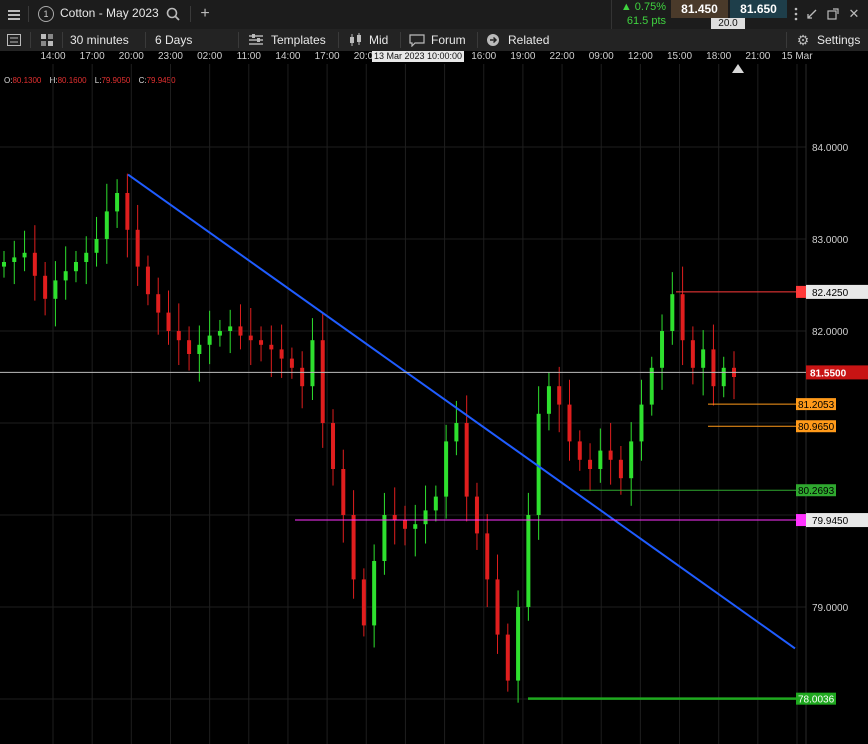 The width and height of the screenshot is (868, 744). What do you see at coordinates (99, 40) in the screenshot?
I see `interval-select: 30 minutes` at bounding box center [99, 40].